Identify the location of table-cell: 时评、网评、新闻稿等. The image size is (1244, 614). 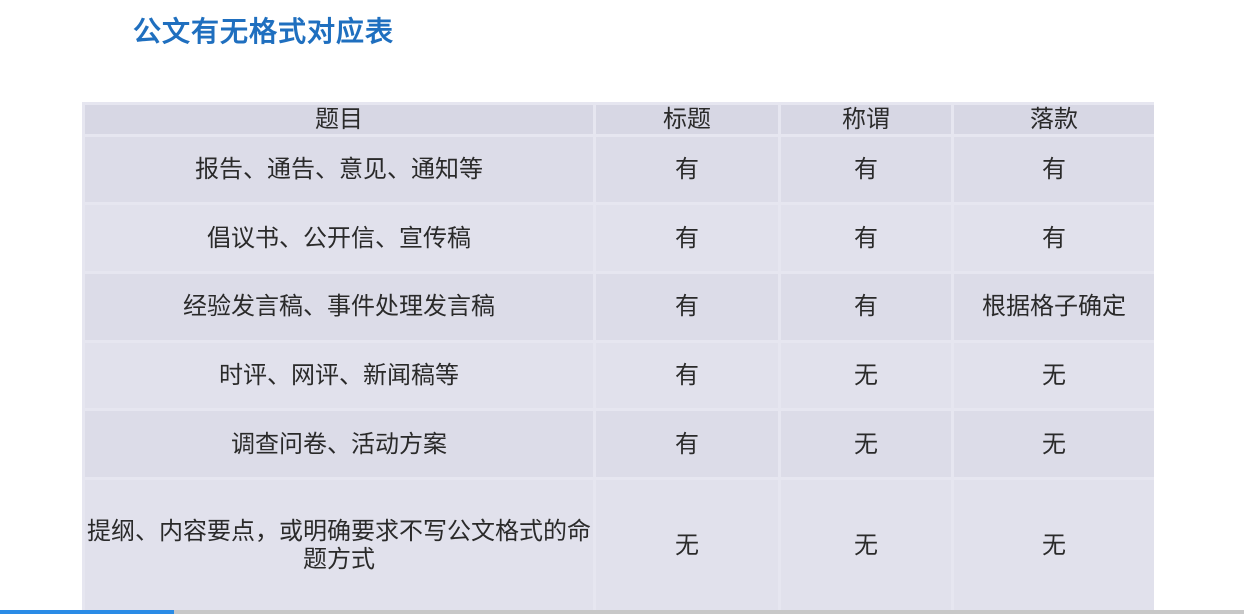
(339, 375).